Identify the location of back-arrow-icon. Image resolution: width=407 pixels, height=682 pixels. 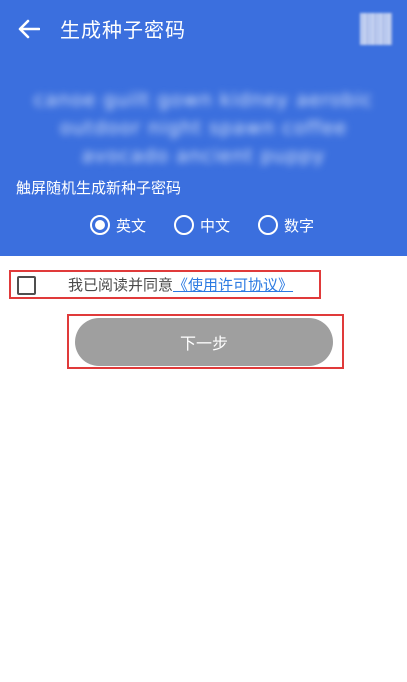
(29, 29).